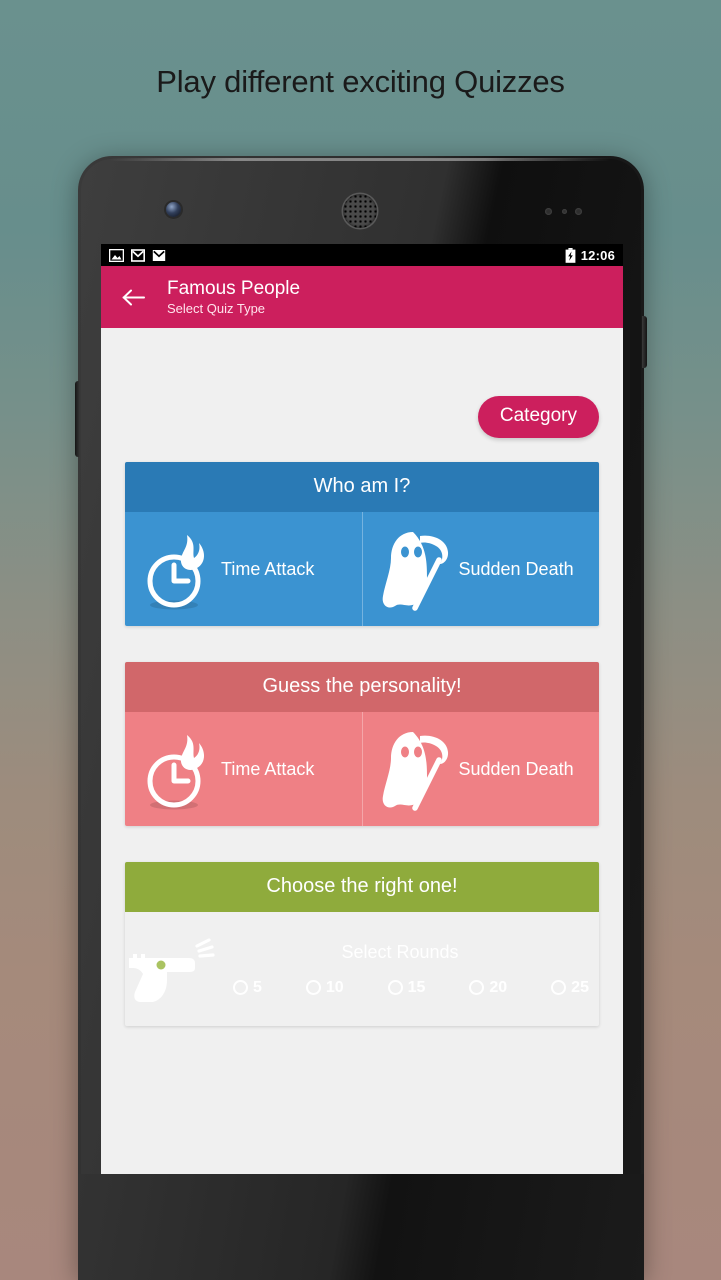 The height and width of the screenshot is (1280, 721). I want to click on app-bar-text-block: Famous People Select Quiz Type, so click(233, 297).